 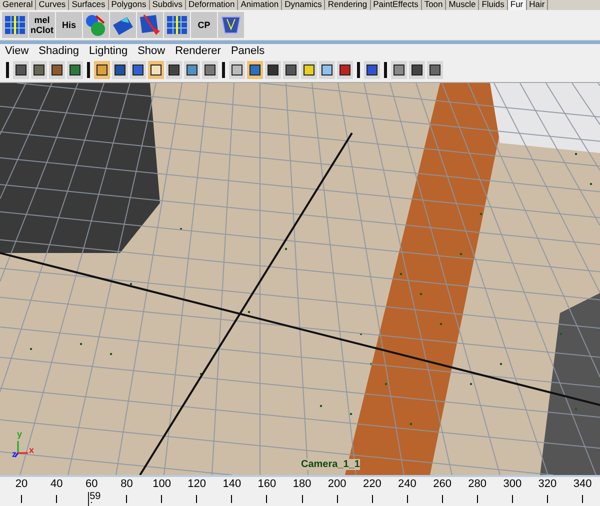 I want to click on tick-label: 260, so click(x=442, y=484).